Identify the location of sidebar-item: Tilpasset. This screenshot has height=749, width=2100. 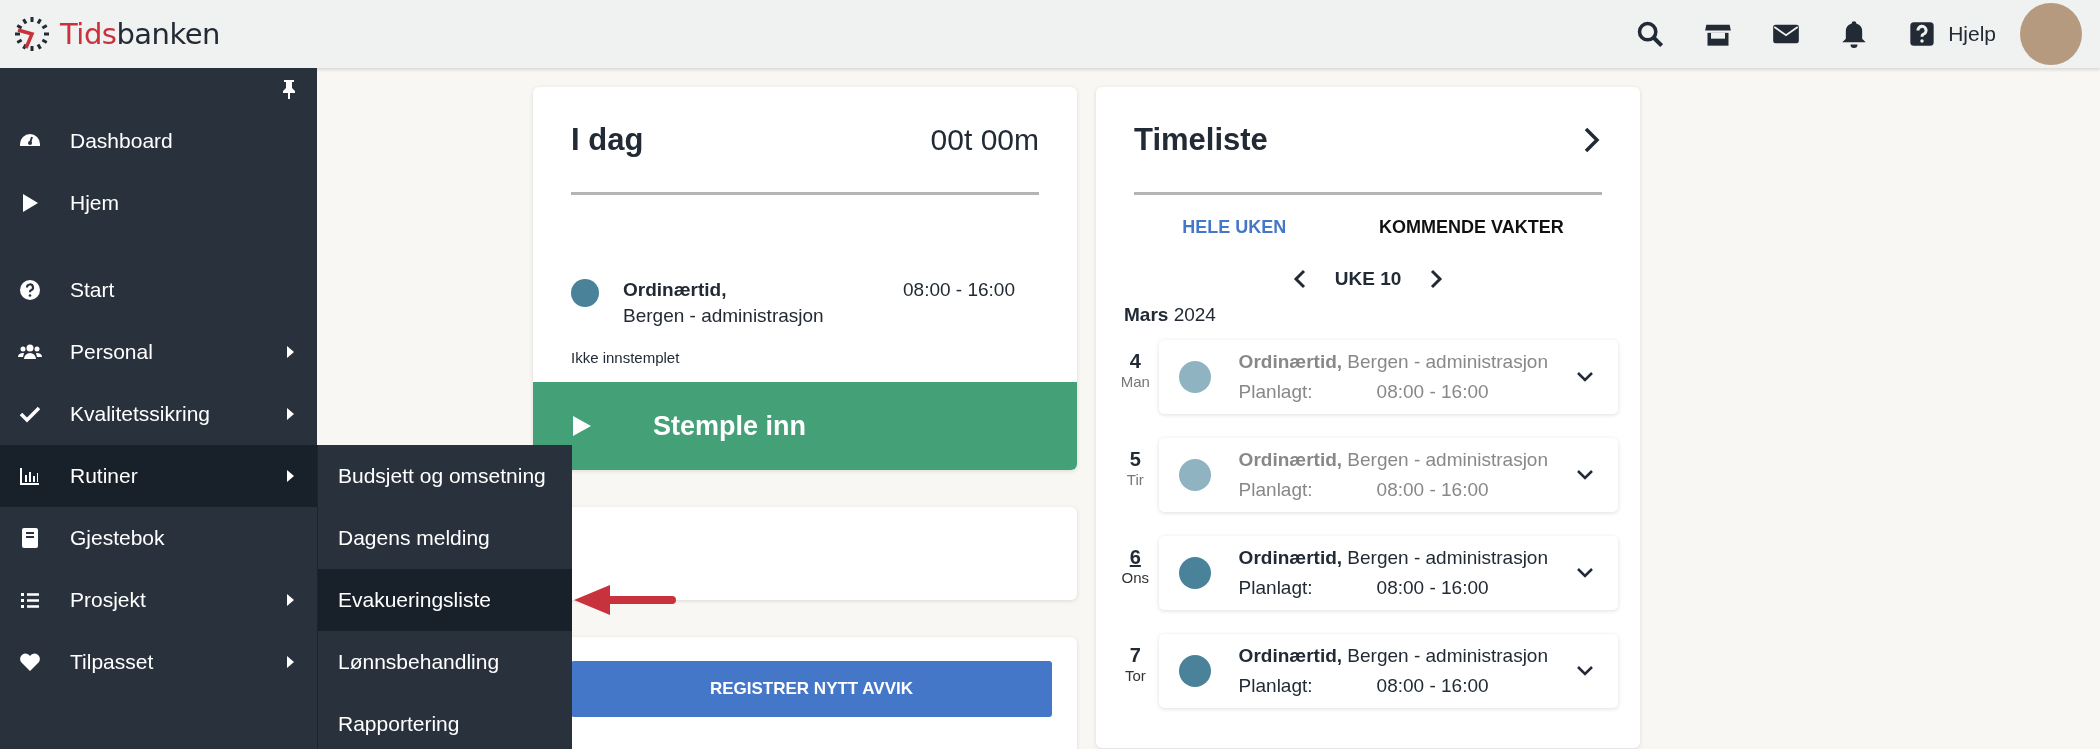
(158, 662).